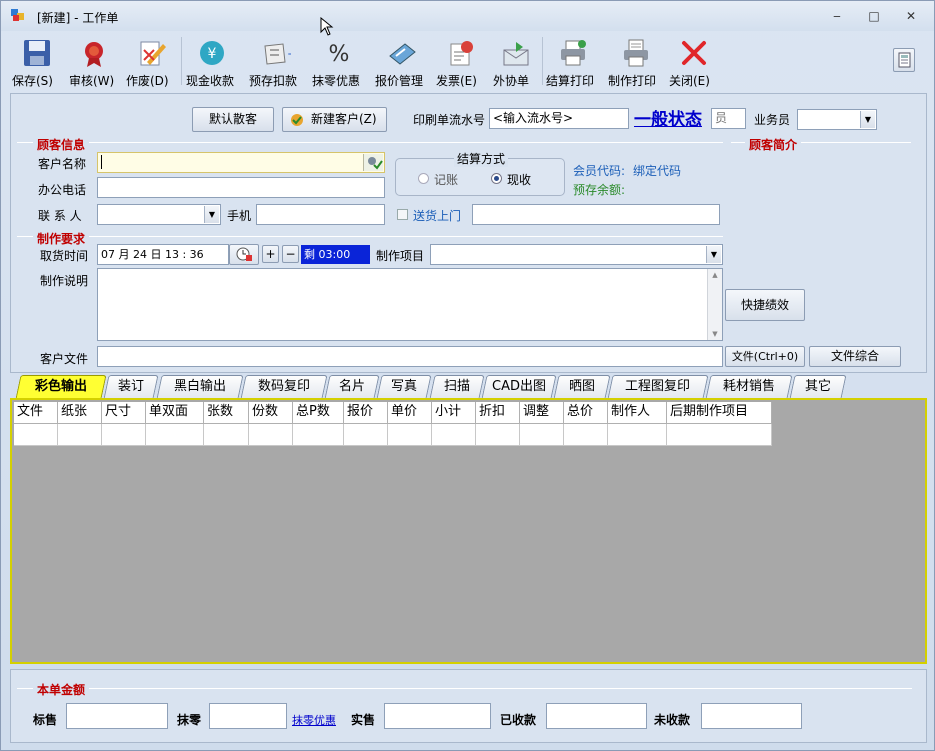 Image resolution: width=935 pixels, height=751 pixels. I want to click on calculator-button, so click(904, 60).